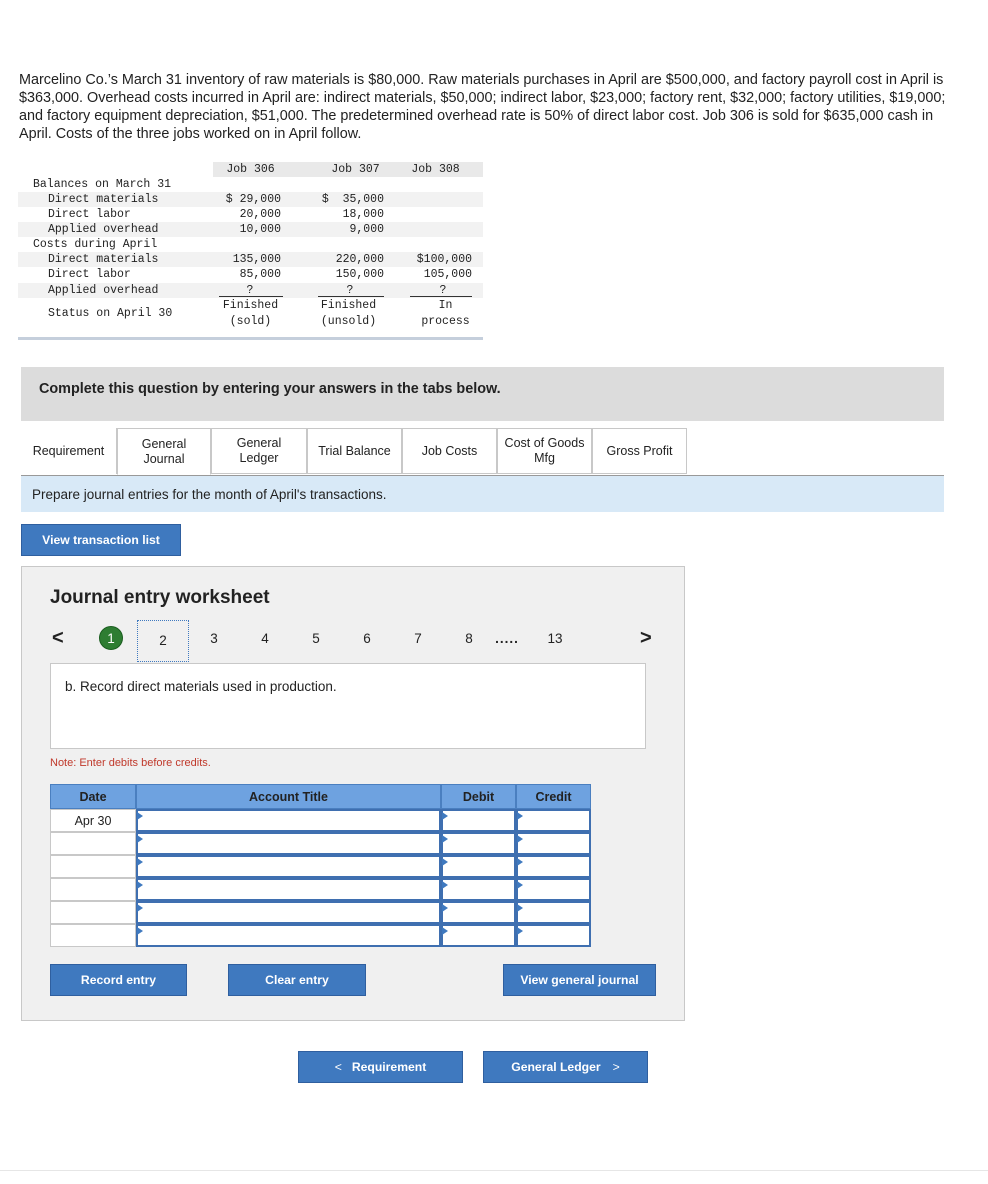 The height and width of the screenshot is (1184, 988). Describe the element at coordinates (478, 796) in the screenshot. I see `col-header-debit: Debit` at that location.